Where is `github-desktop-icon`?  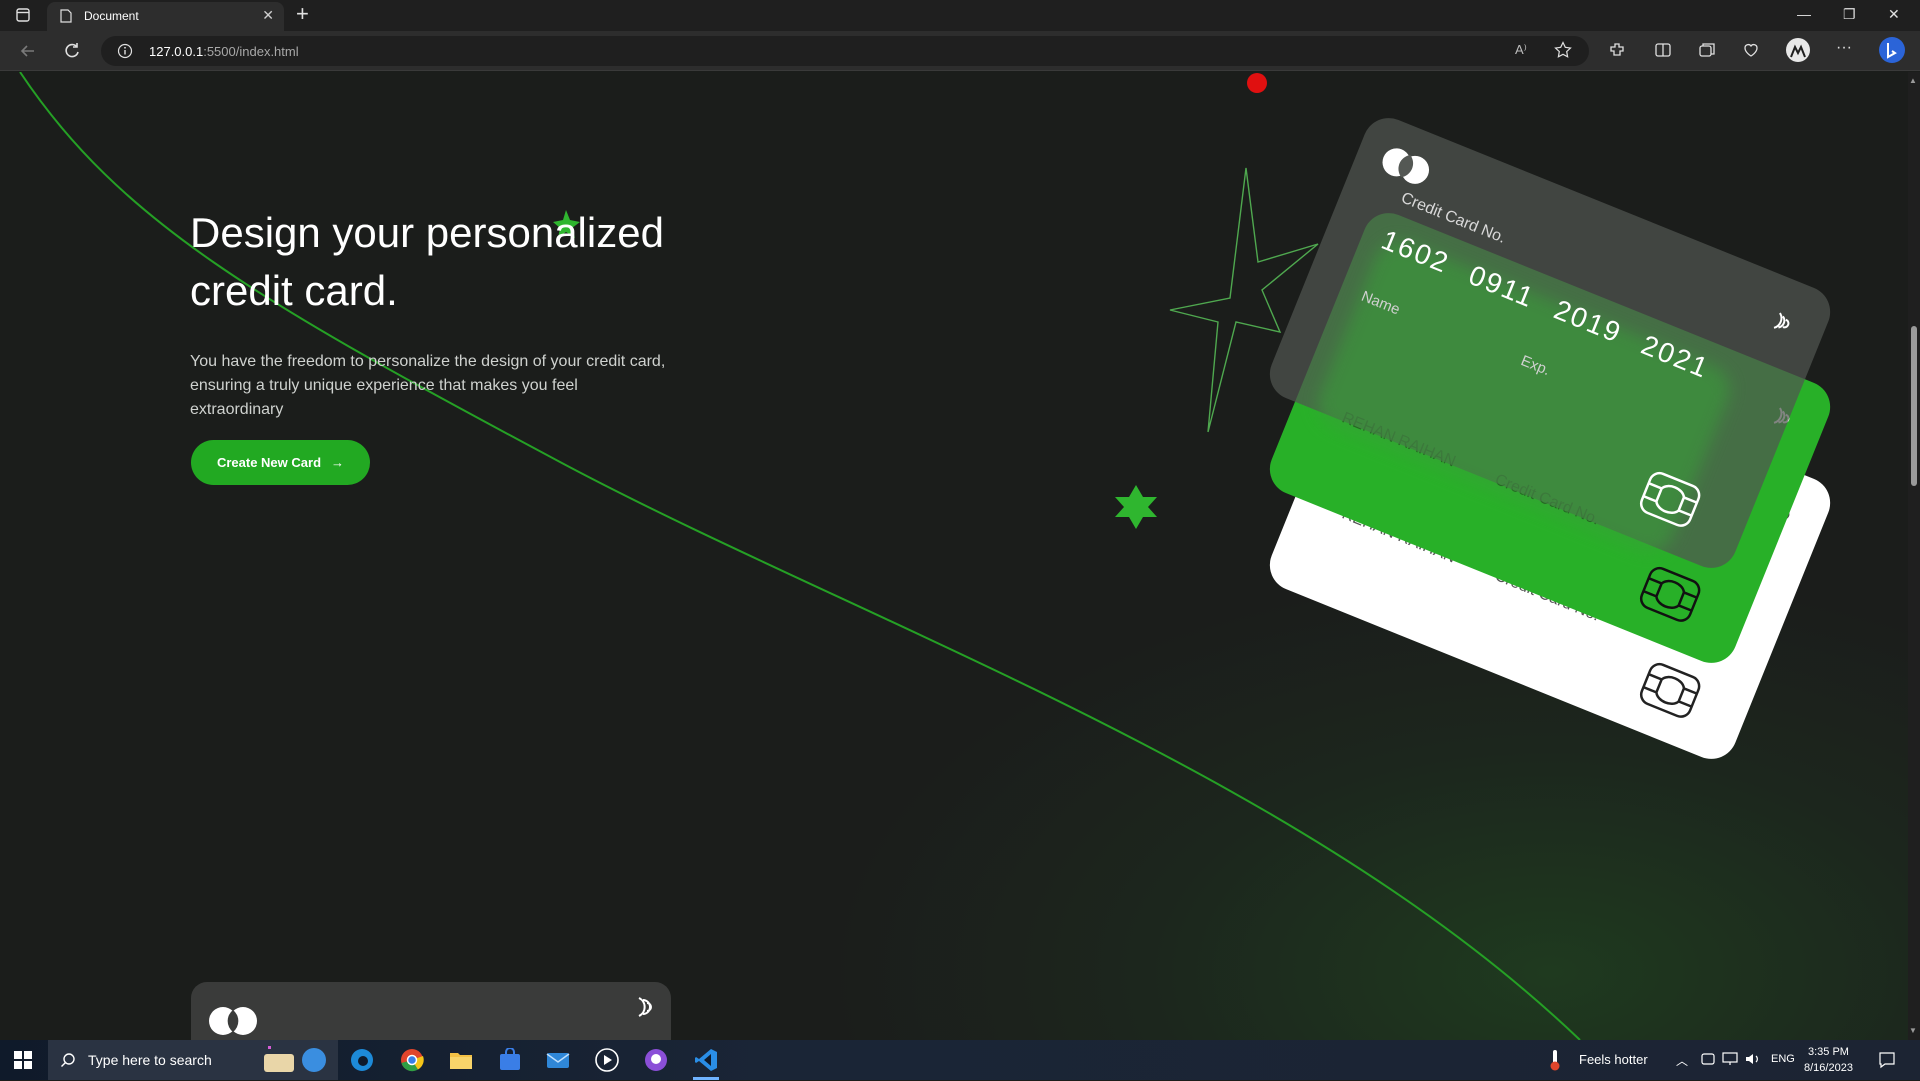 github-desktop-icon is located at coordinates (656, 1060).